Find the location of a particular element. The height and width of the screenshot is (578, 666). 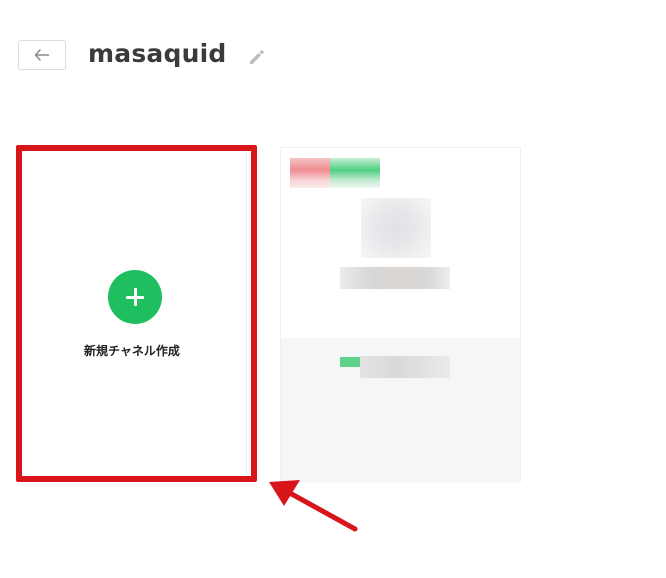

status-indicator is located at coordinates (350, 362).